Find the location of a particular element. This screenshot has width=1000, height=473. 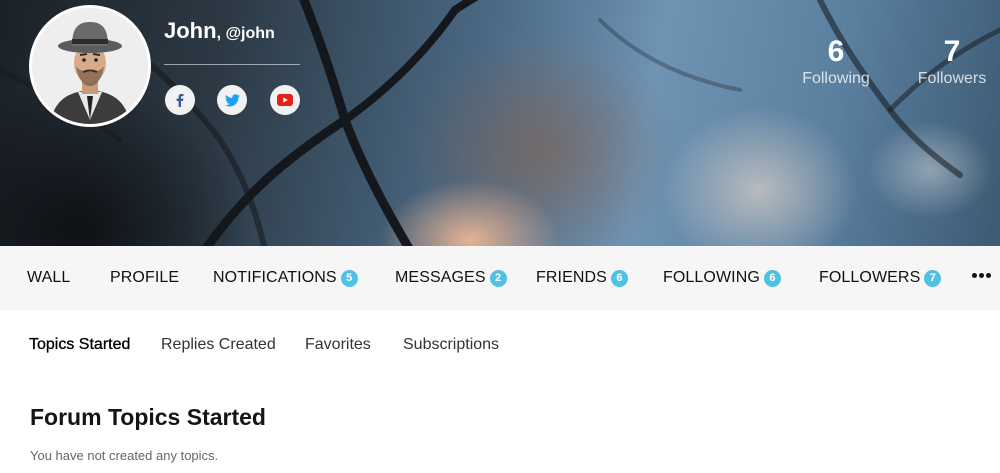

nav-item-label: PROFILE is located at coordinates (145, 277).